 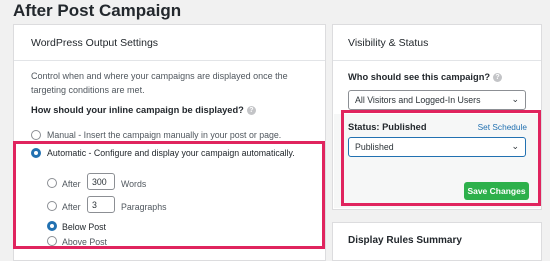 I want to click on who-label: Who should see this campaign??, so click(x=425, y=77).